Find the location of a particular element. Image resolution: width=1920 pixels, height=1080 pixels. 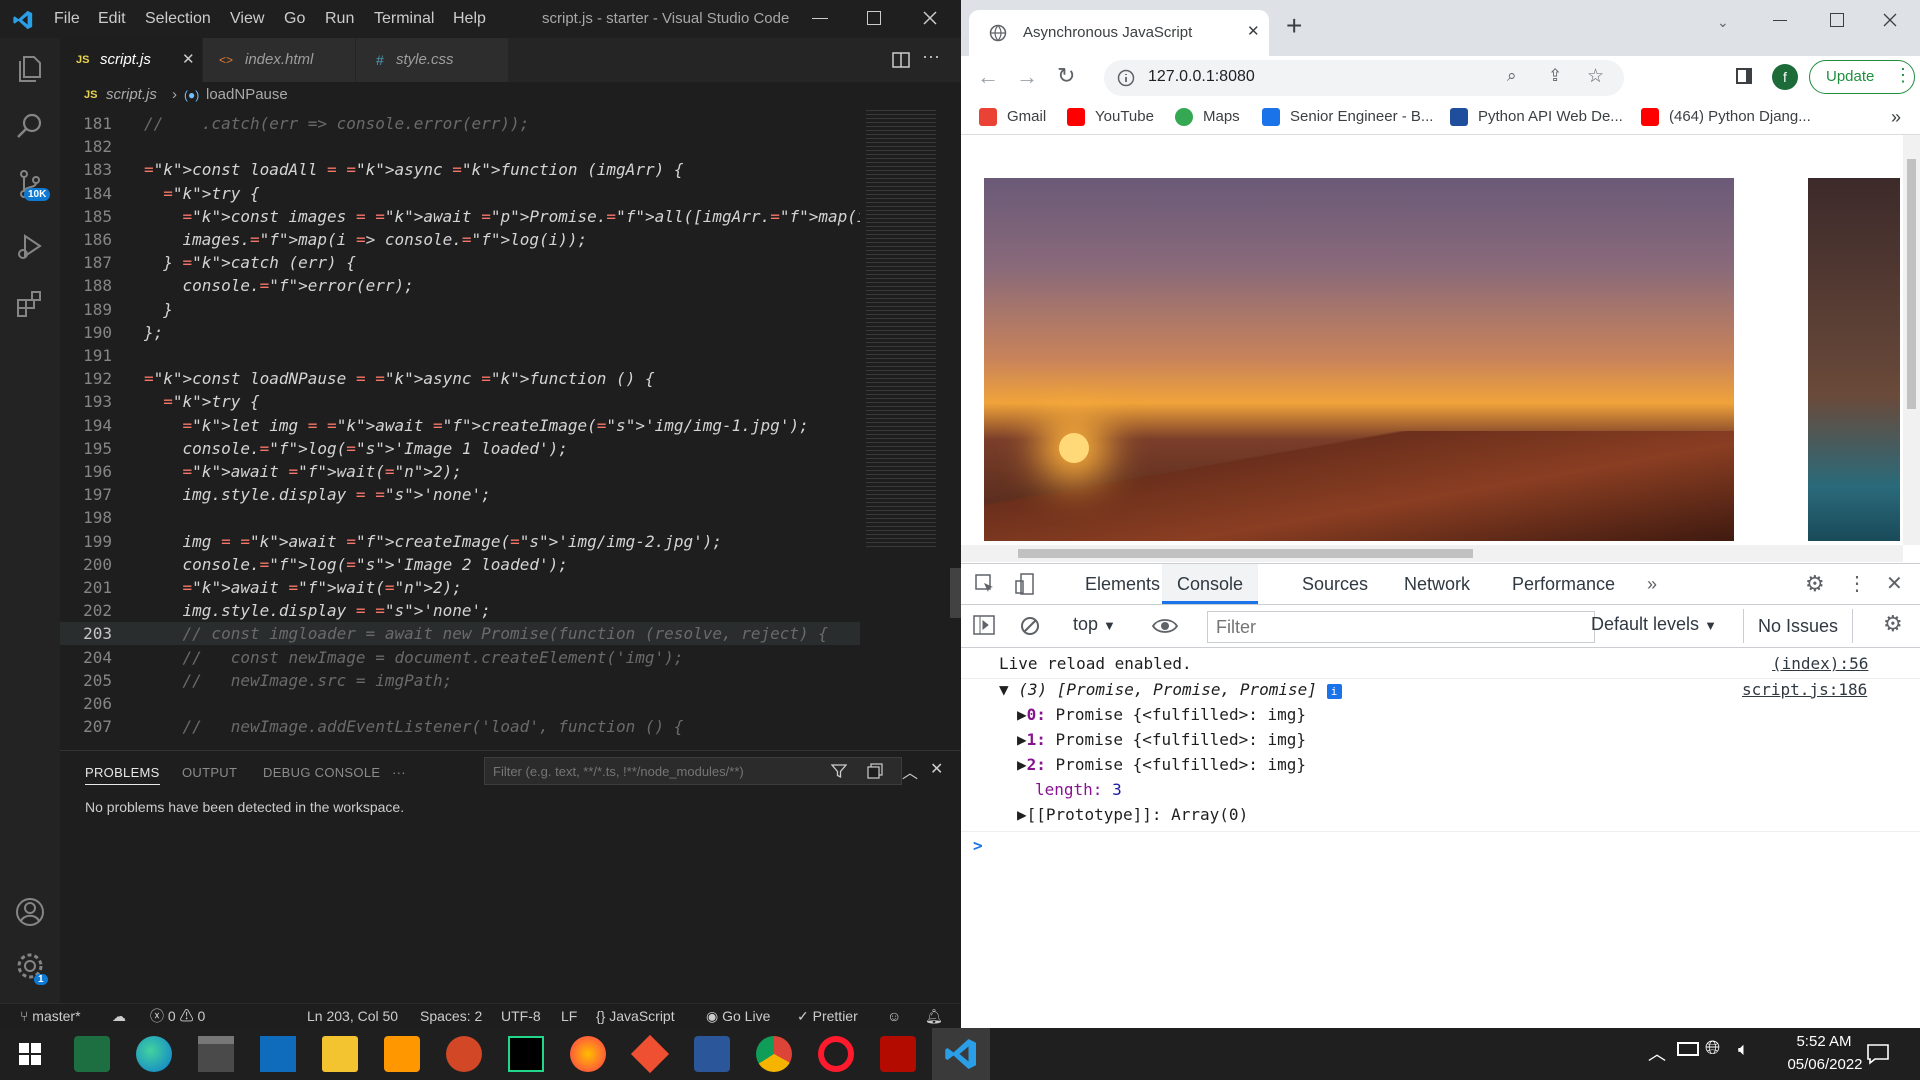

menu-view: View is located at coordinates (247, 19).